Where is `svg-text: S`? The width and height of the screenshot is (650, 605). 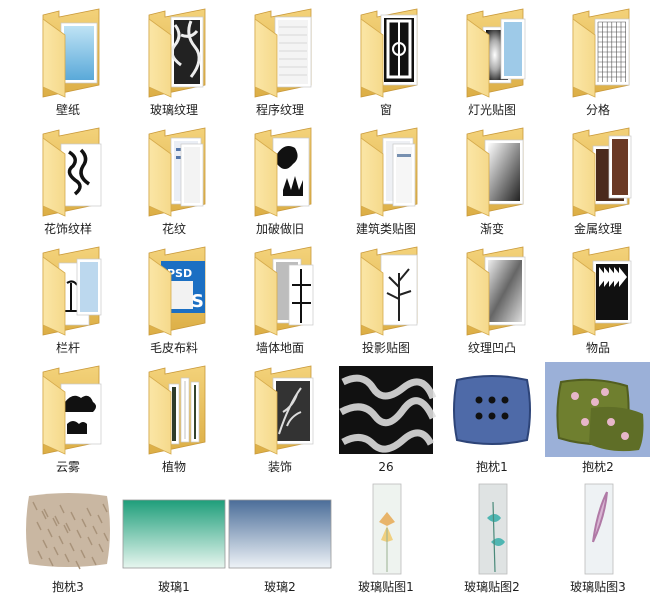 svg-text: S is located at coordinates (197, 301).